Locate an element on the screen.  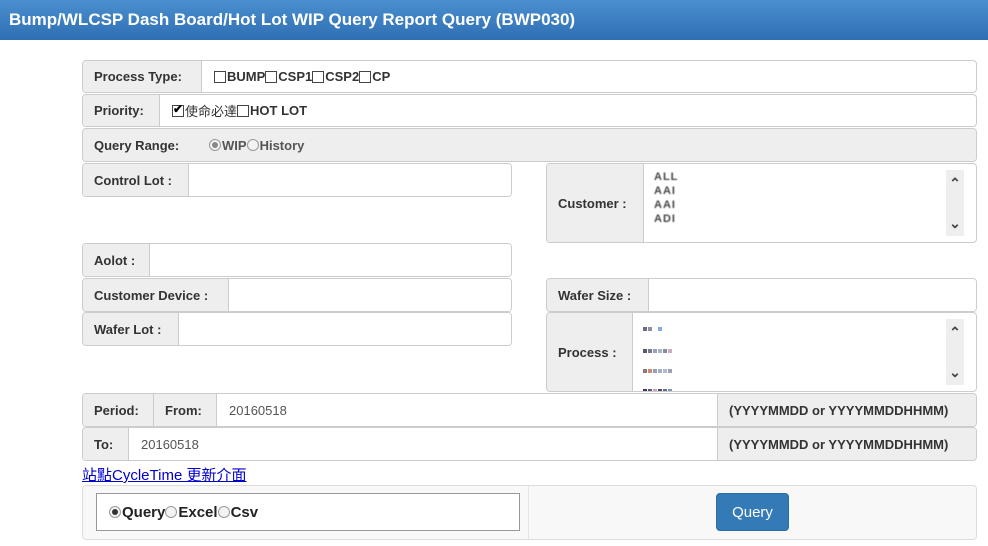
priority-label: Priority: is located at coordinates (121, 110).